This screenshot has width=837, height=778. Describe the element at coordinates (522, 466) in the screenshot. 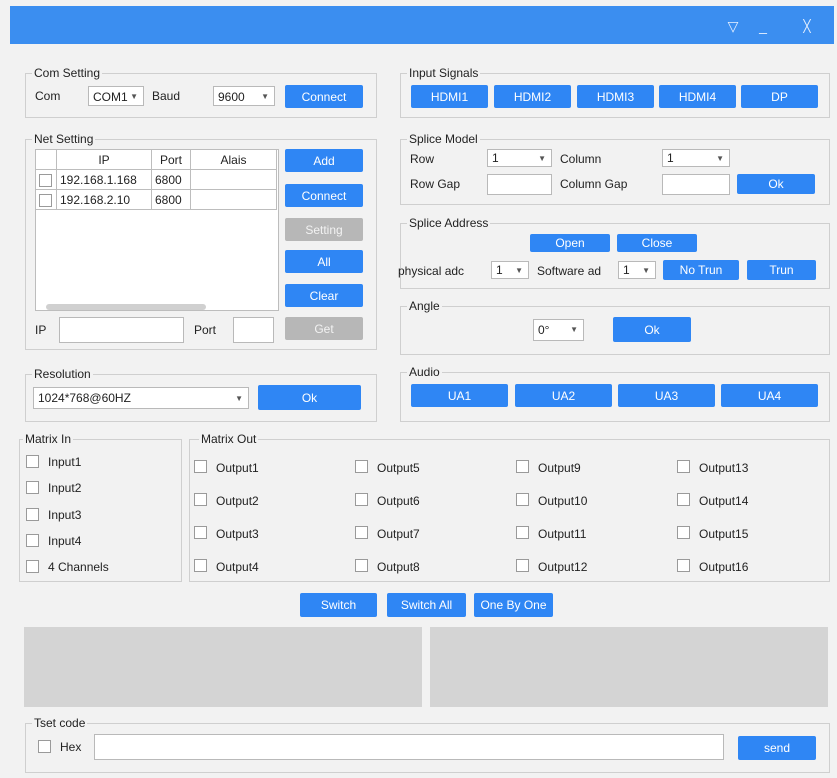

I see `output9-checkbox` at that location.